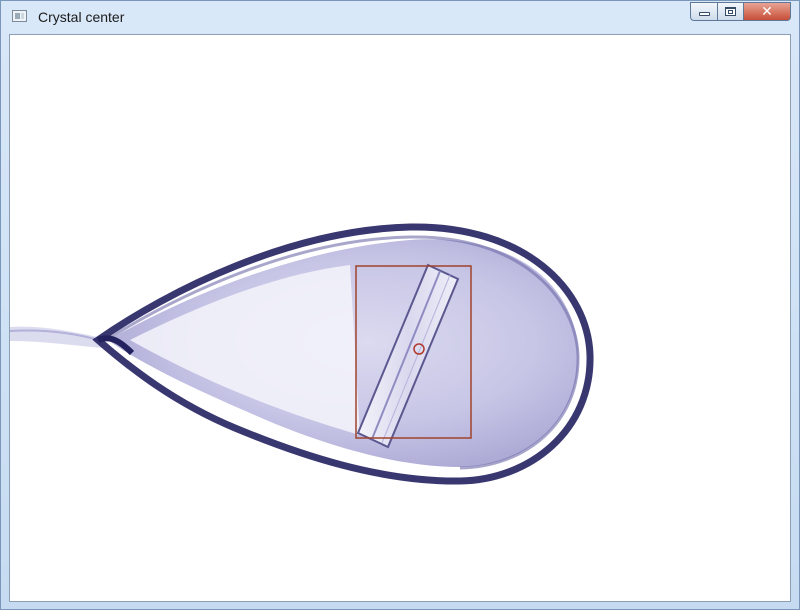  I want to click on minimize-icon, so click(704, 13).